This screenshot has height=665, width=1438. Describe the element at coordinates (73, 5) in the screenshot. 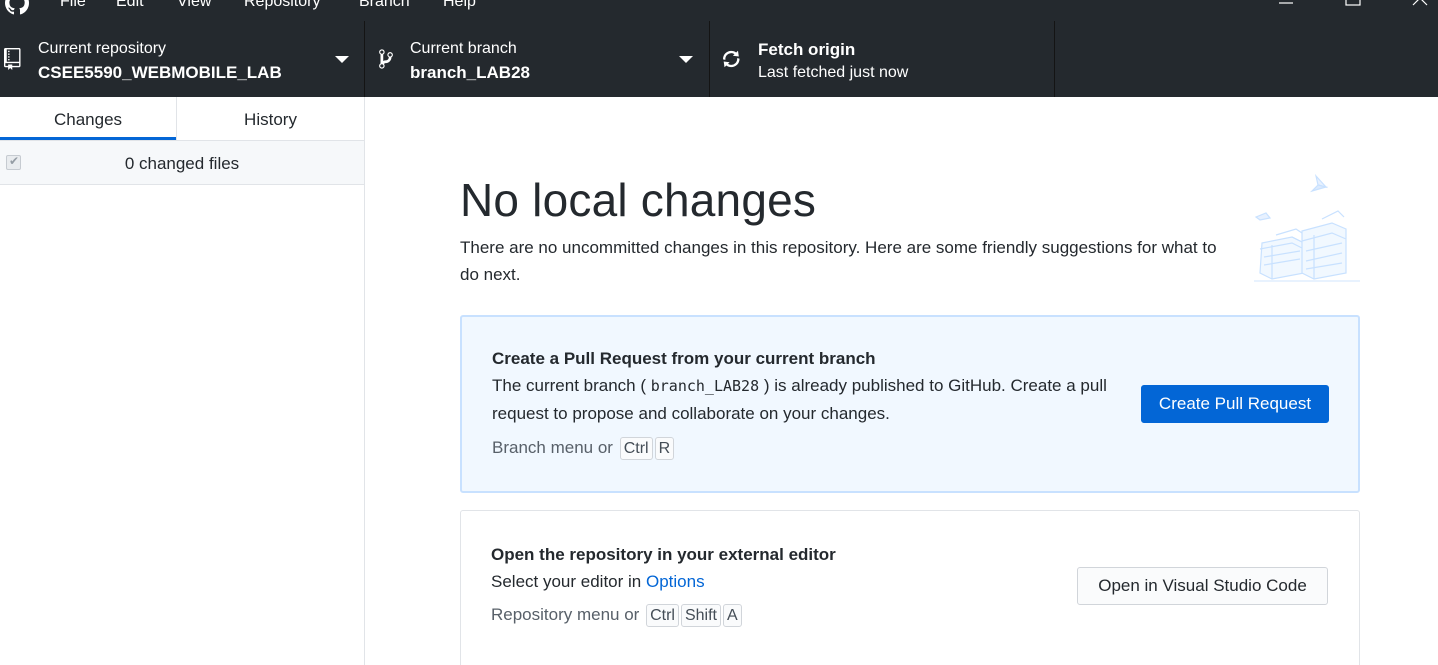

I see `menu-file: File` at that location.